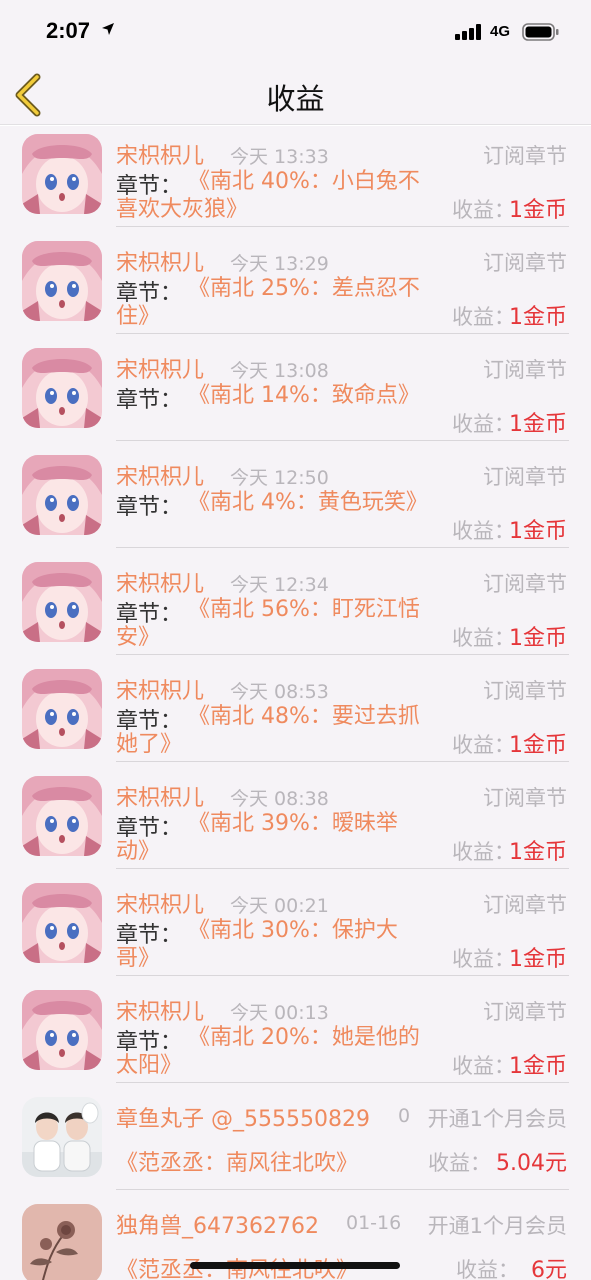  Describe the element at coordinates (268, 730) in the screenshot. I see `chapter-title: 《南北 48%：要过去抓她了》` at that location.